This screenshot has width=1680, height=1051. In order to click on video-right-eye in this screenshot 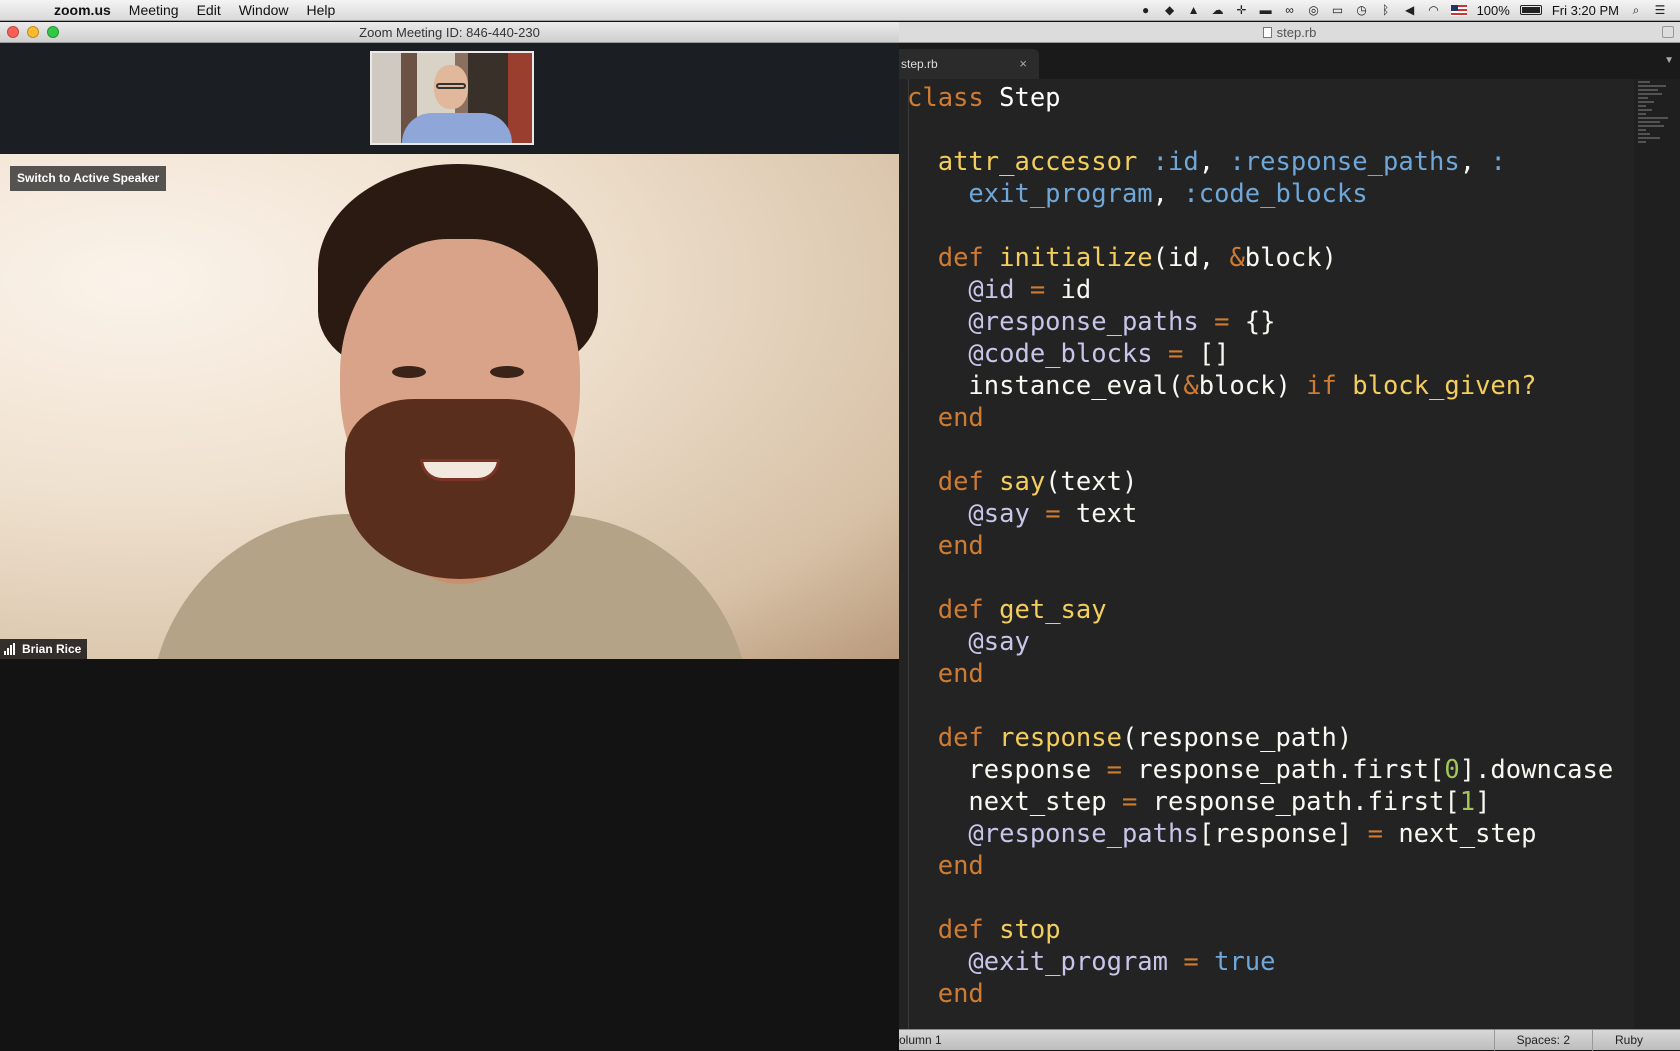, I will do `click(507, 372)`.